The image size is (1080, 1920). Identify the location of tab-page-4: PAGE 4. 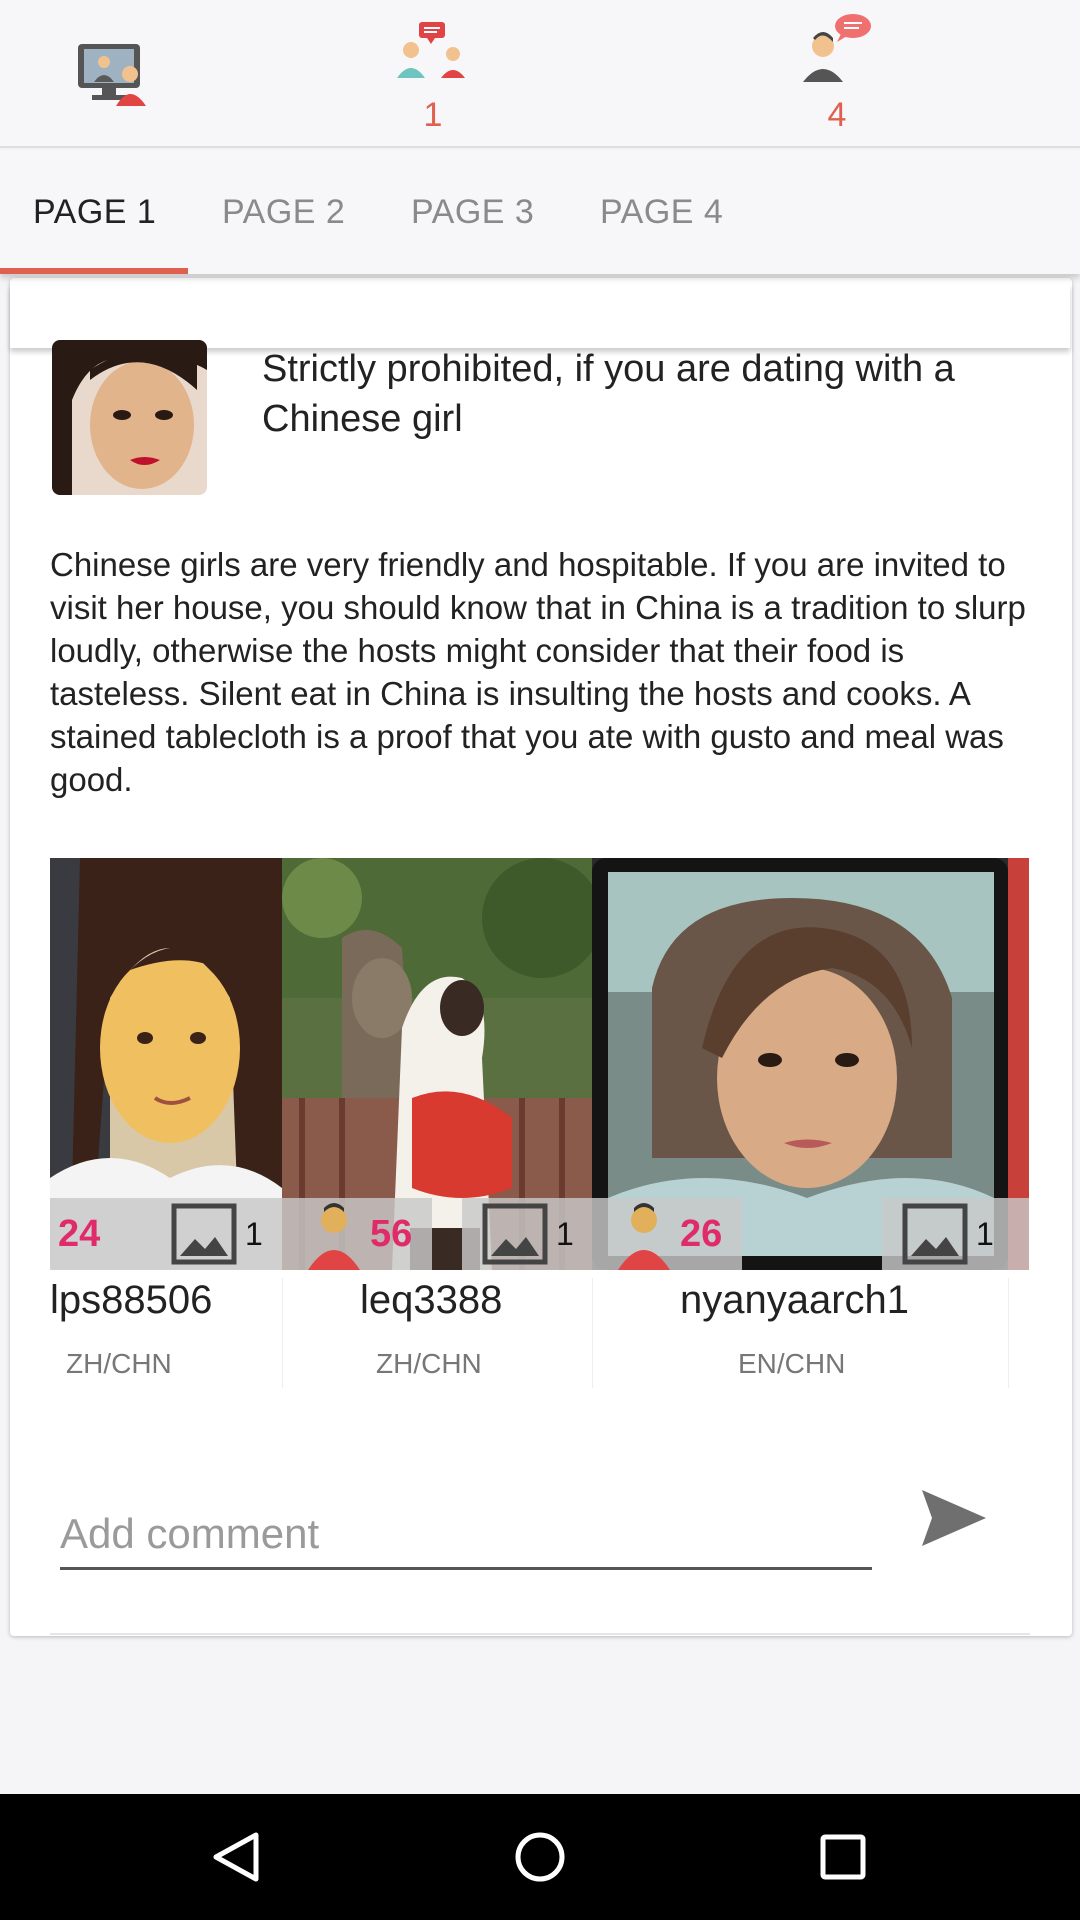
(661, 212).